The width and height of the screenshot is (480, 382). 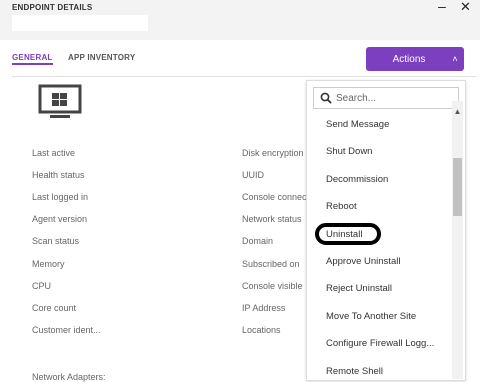 What do you see at coordinates (244, 76) in the screenshot?
I see `tab-divider` at bounding box center [244, 76].